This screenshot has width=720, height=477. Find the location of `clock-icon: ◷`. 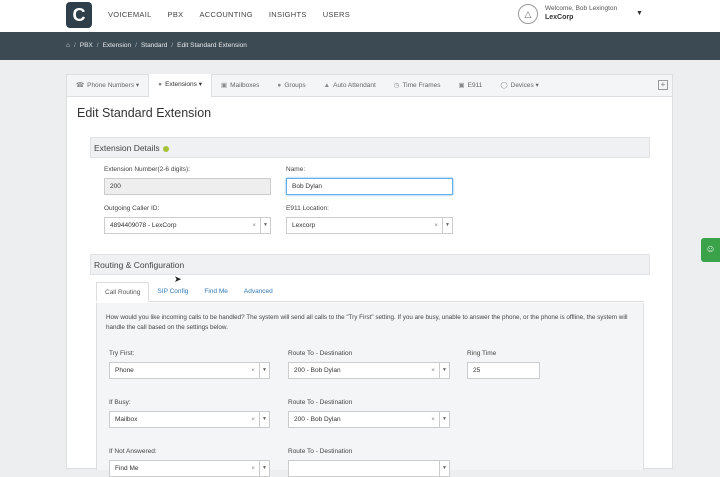

clock-icon: ◷ is located at coordinates (396, 85).